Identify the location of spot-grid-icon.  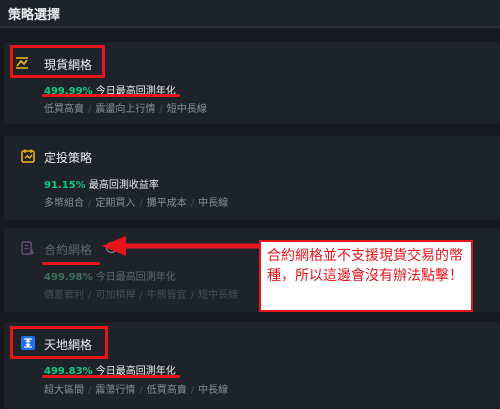
(22, 63).